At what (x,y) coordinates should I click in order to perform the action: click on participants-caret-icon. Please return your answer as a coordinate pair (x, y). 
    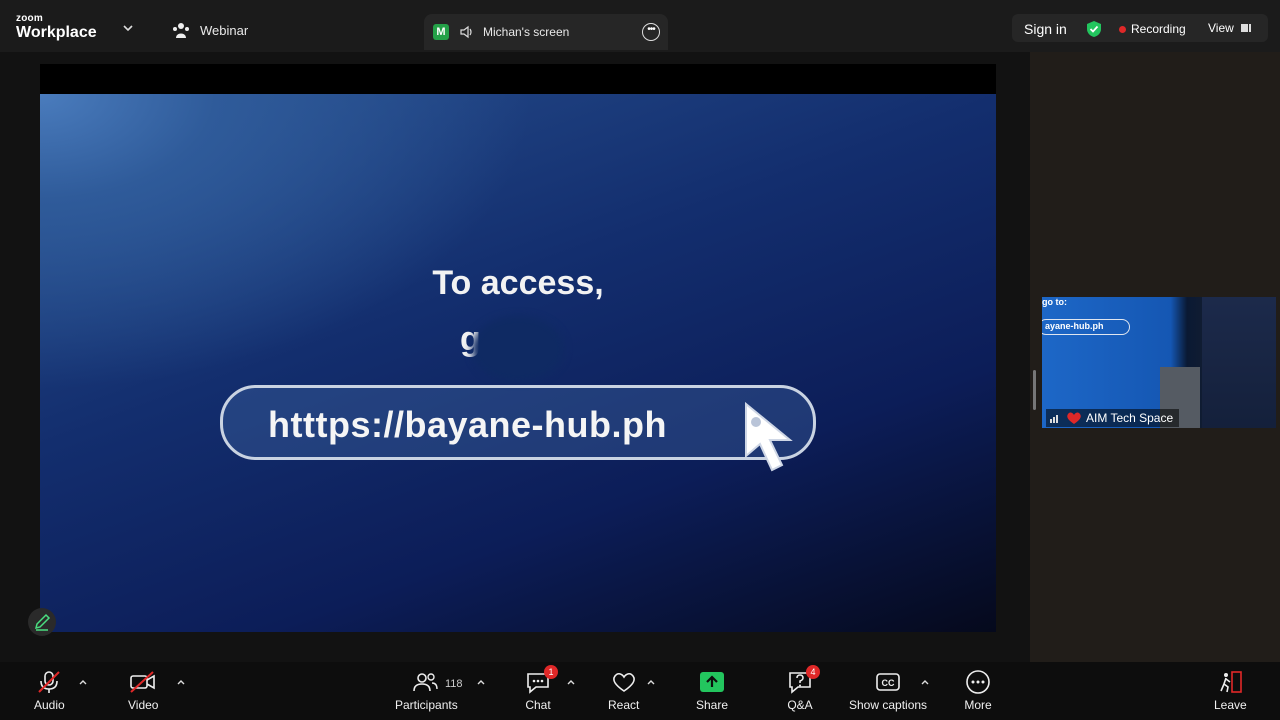
    Looking at the image, I should click on (481, 682).